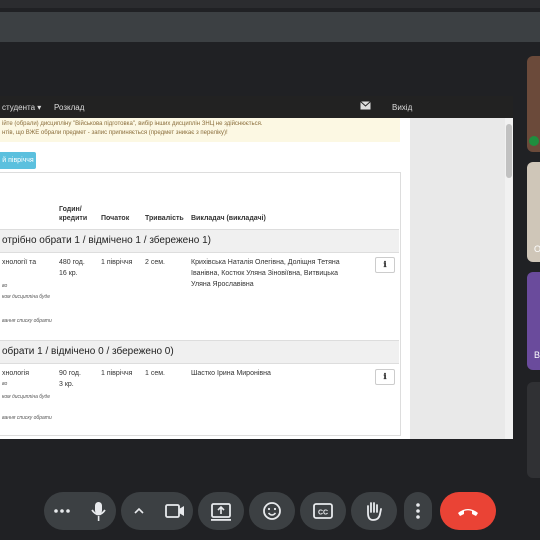 The image size is (540, 540). Describe the element at coordinates (509, 278) in the screenshot. I see `scrollbar` at that location.